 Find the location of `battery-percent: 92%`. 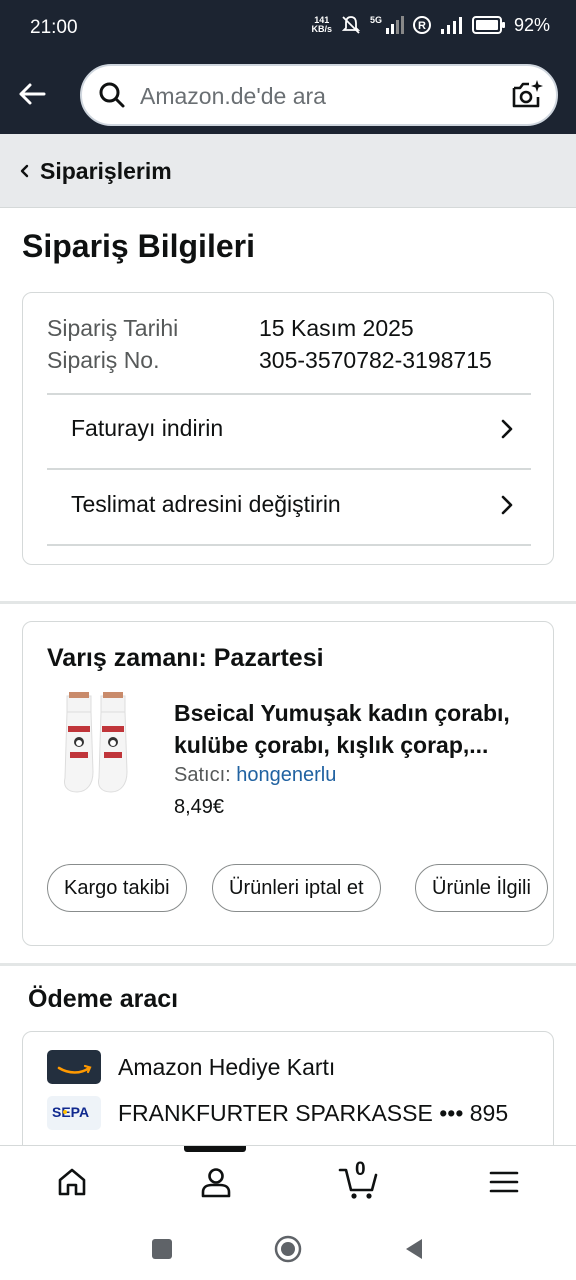

battery-percent: 92% is located at coordinates (531, 24).